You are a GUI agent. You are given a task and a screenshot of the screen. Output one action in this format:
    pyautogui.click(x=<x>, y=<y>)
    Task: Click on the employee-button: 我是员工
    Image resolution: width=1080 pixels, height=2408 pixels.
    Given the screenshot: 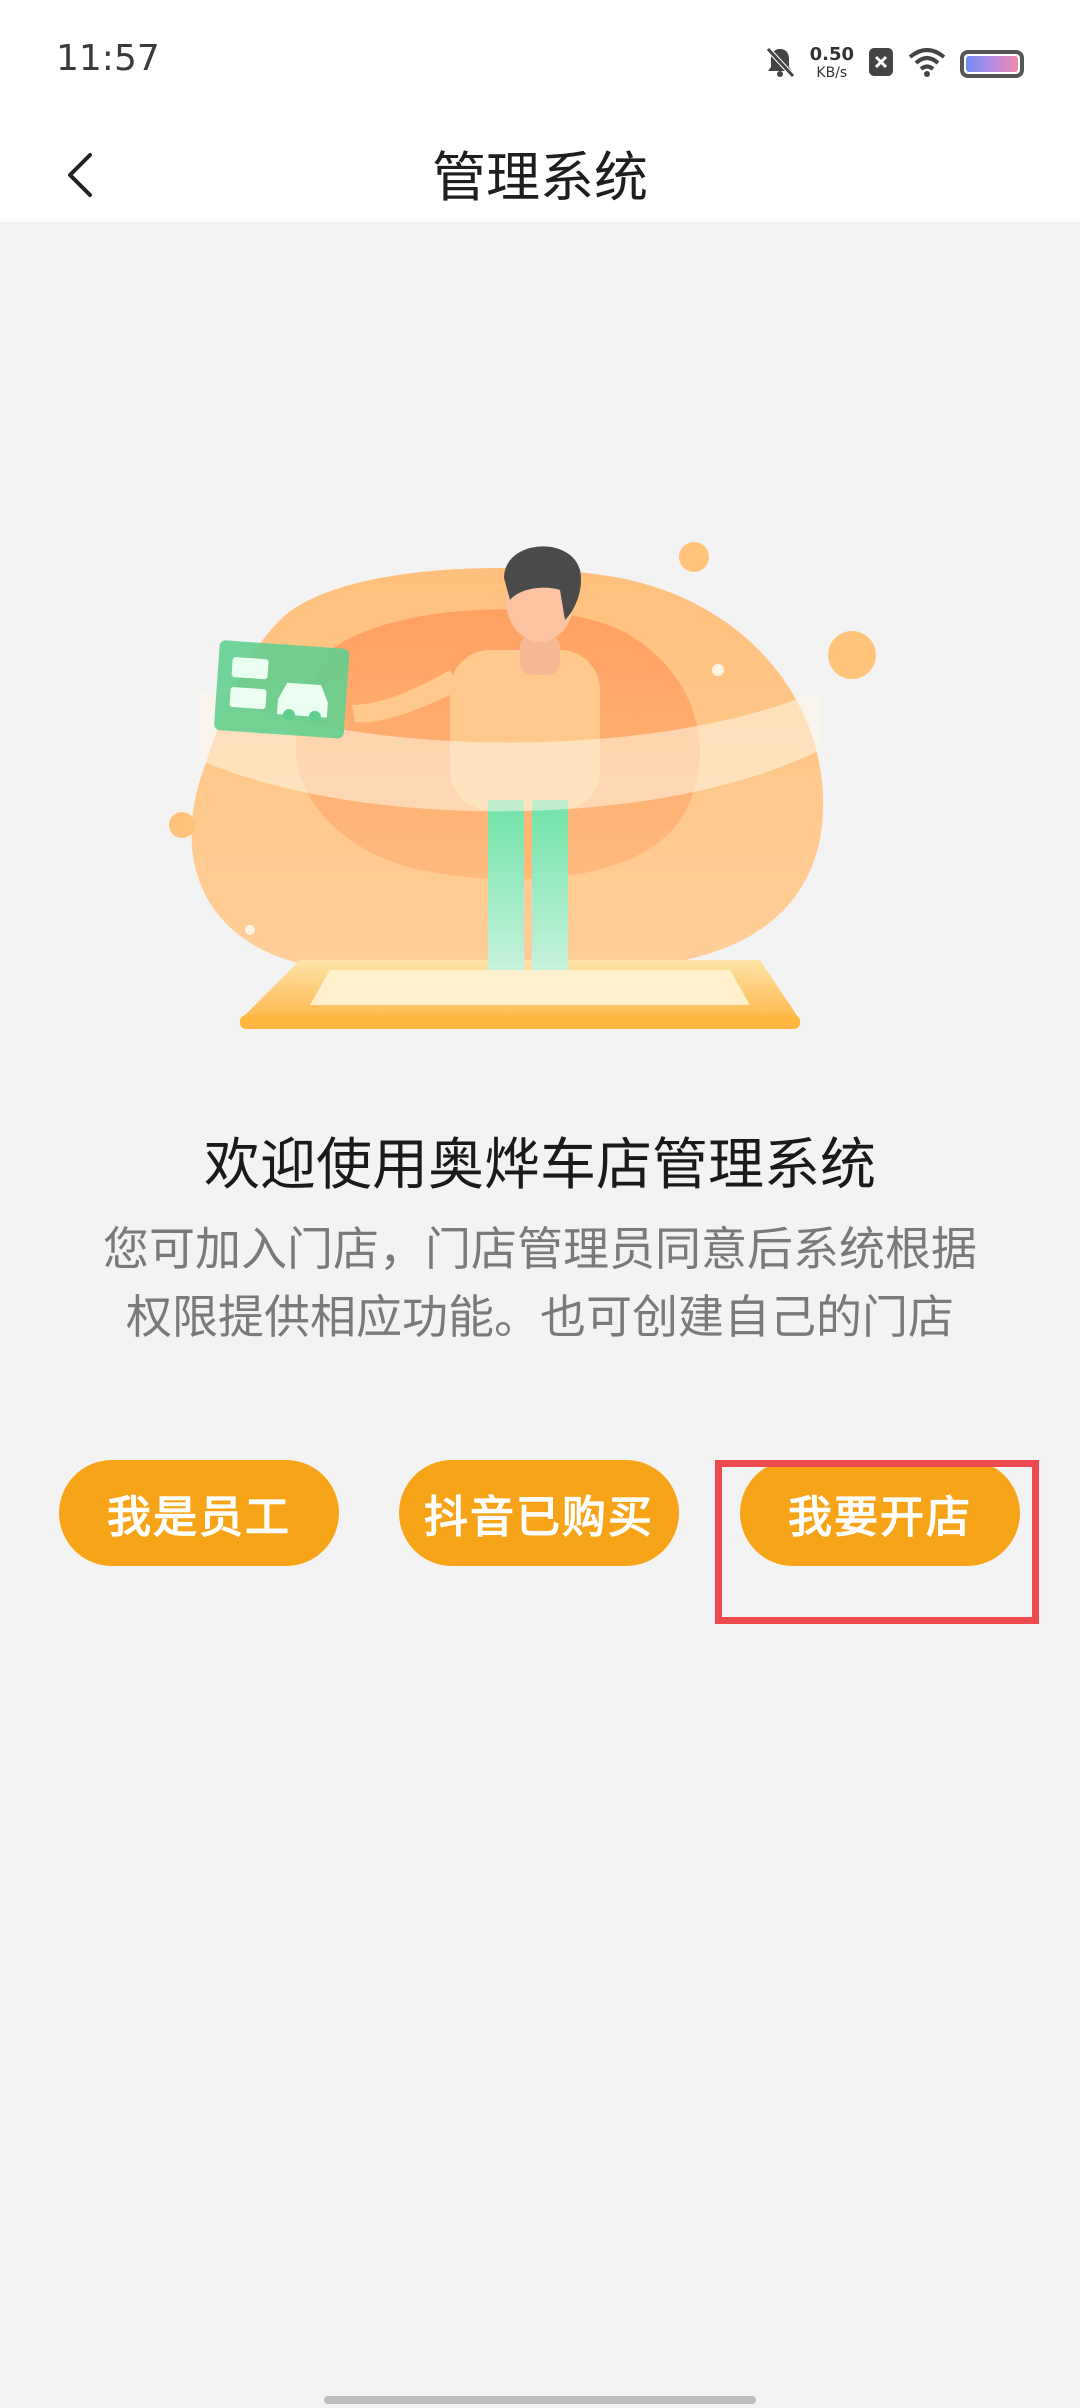 What is the action you would take?
    pyautogui.click(x=199, y=1513)
    